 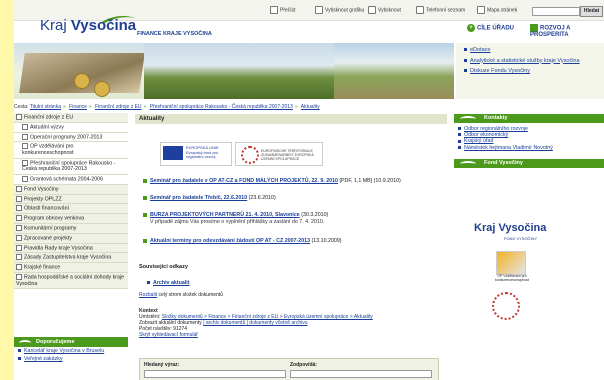 I want to click on read-button: Přečíst, so click(x=283, y=10).